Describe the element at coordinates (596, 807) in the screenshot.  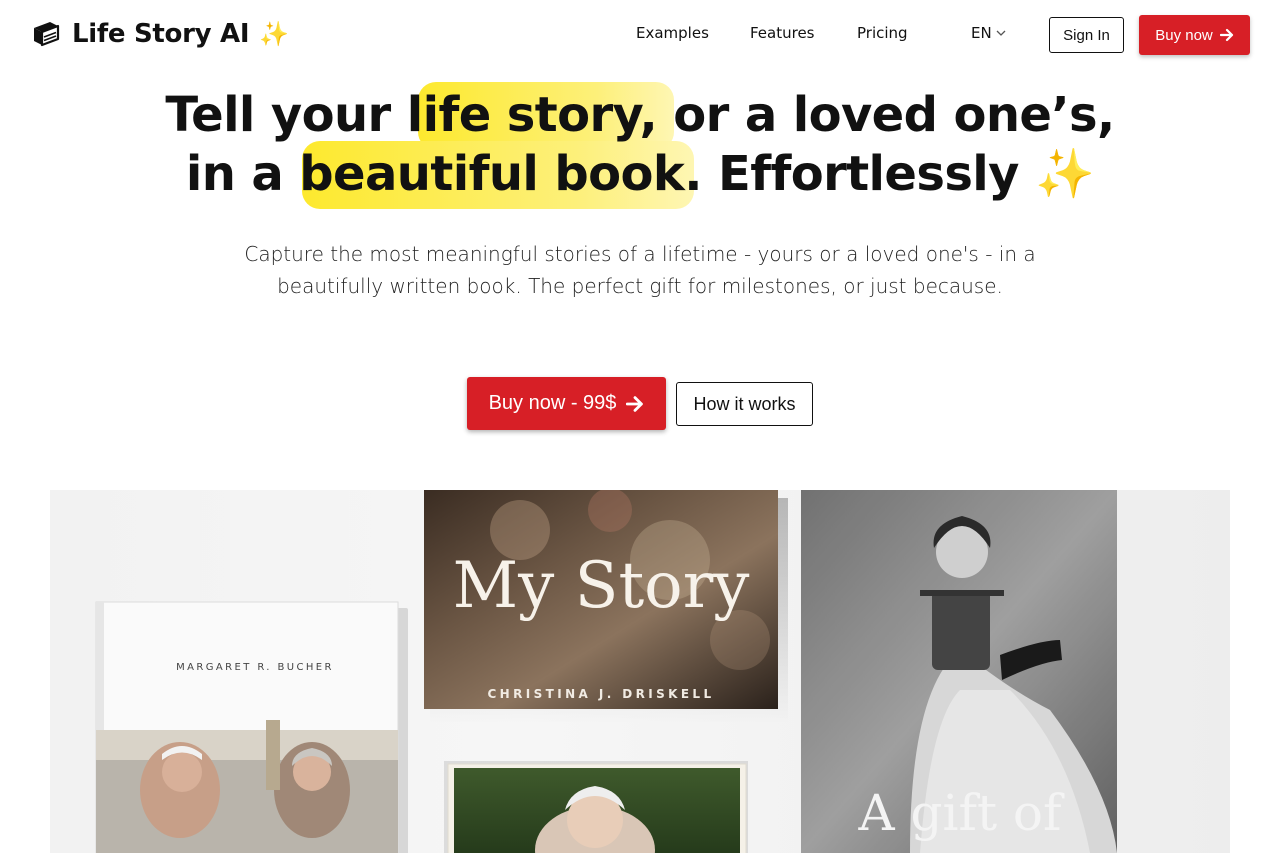
I see `book-cover-portrait` at that location.